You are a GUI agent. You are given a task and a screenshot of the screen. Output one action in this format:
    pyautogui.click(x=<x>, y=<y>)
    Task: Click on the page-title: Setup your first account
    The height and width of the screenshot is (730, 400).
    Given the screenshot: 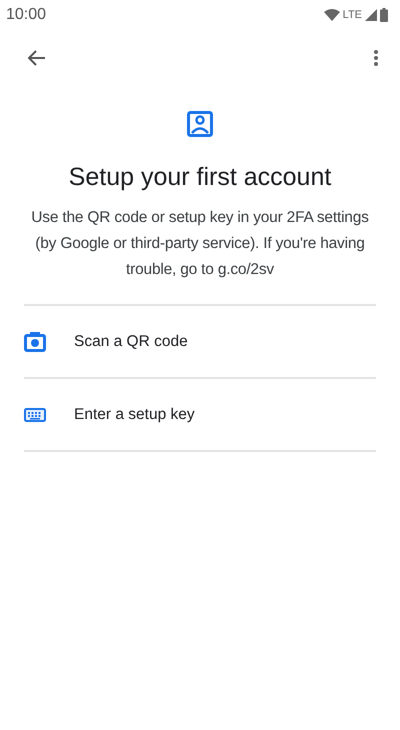 What is the action you would take?
    pyautogui.click(x=200, y=177)
    